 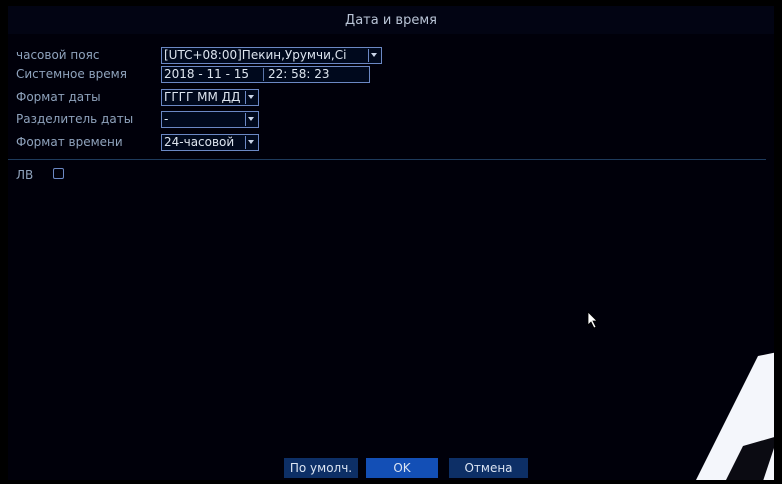 What do you see at coordinates (255, 55) in the screenshot?
I see `timezone-value: [UTC+08:00]Пекин,Урумчи,Сi` at bounding box center [255, 55].